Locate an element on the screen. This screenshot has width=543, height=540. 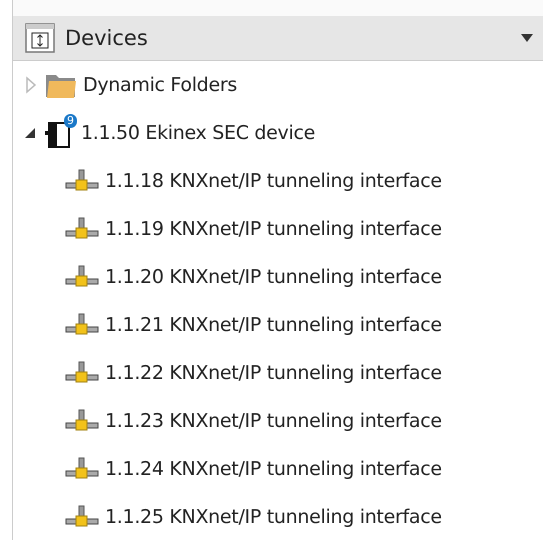
tree-item: Dynamic Folders is located at coordinates (160, 85).